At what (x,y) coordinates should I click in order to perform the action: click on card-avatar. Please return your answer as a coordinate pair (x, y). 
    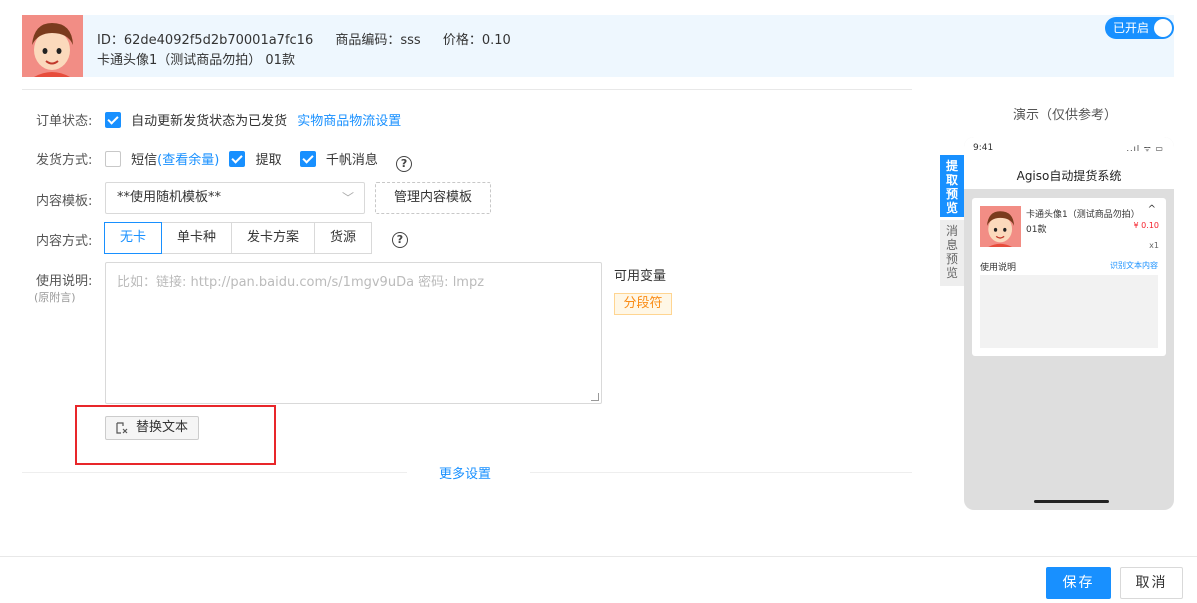
    Looking at the image, I should click on (1000, 226).